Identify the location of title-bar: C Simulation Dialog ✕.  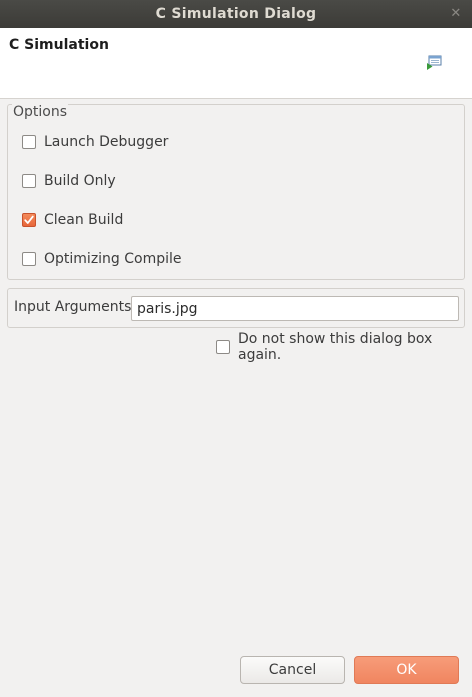
(236, 14).